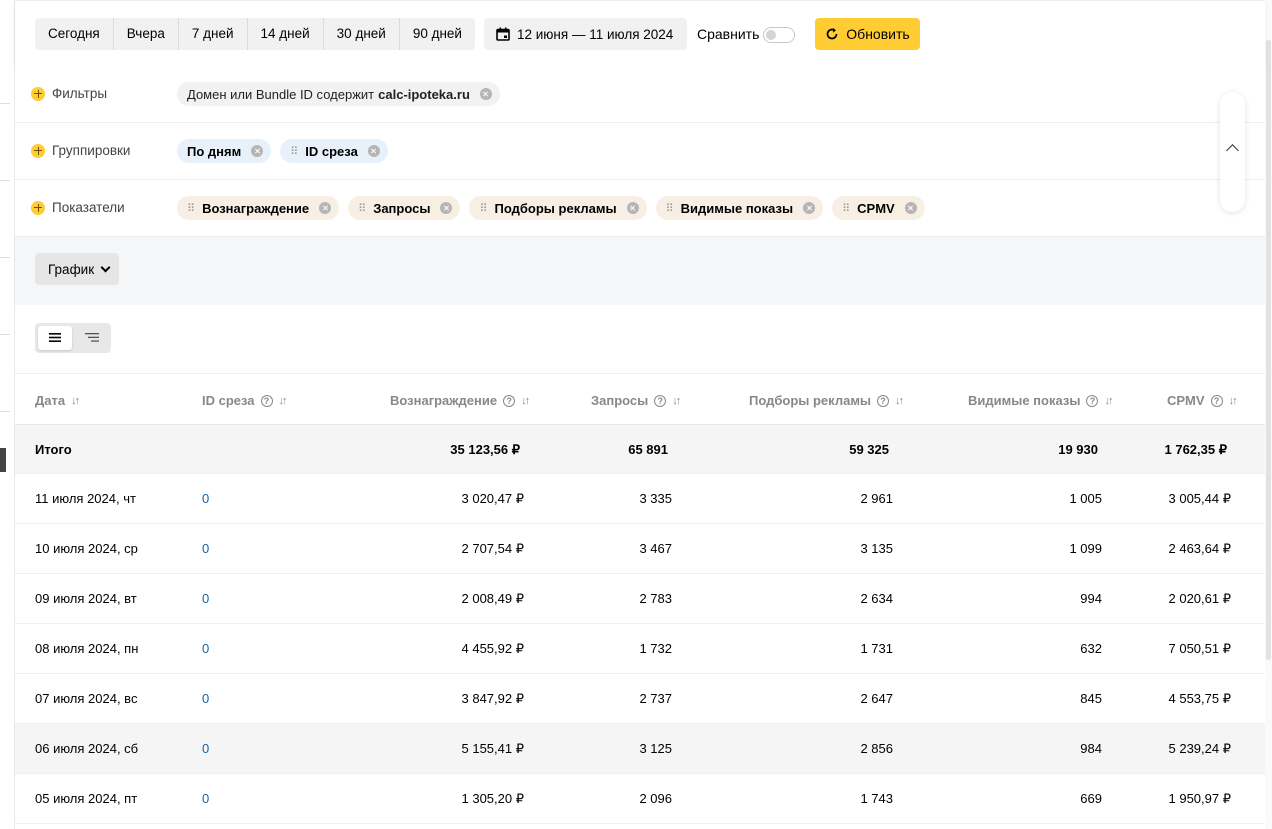 The image size is (1272, 829). Describe the element at coordinates (779, 35) in the screenshot. I see `compare-toggle` at that location.